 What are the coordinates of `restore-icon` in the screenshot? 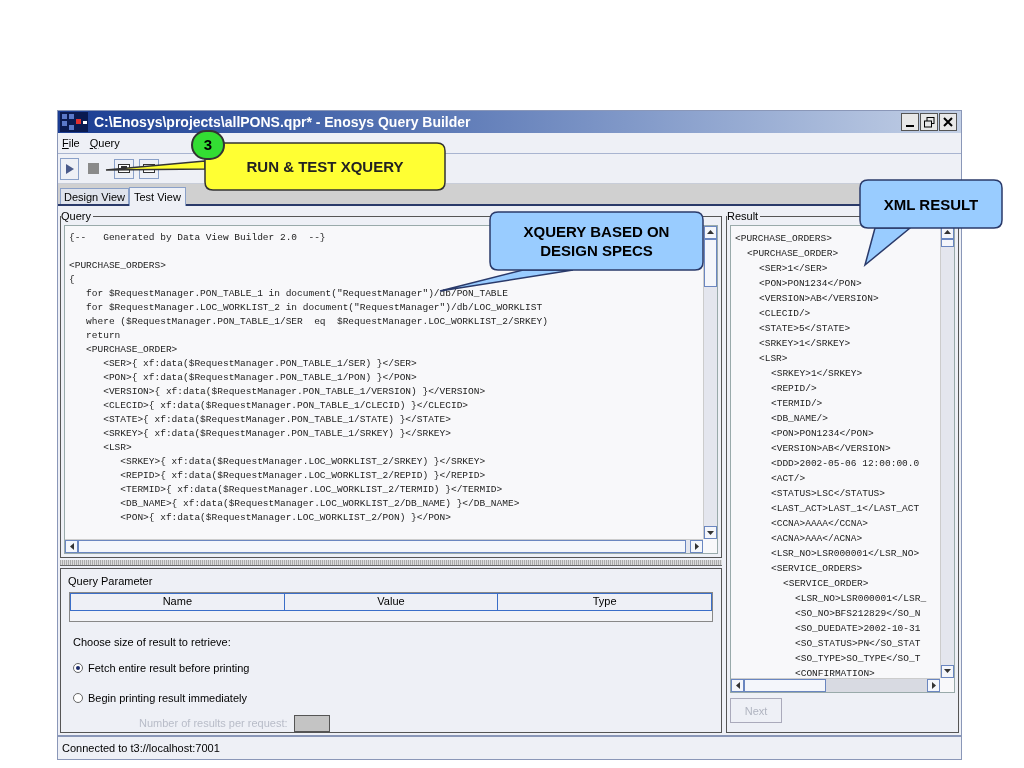 It's located at (929, 122).